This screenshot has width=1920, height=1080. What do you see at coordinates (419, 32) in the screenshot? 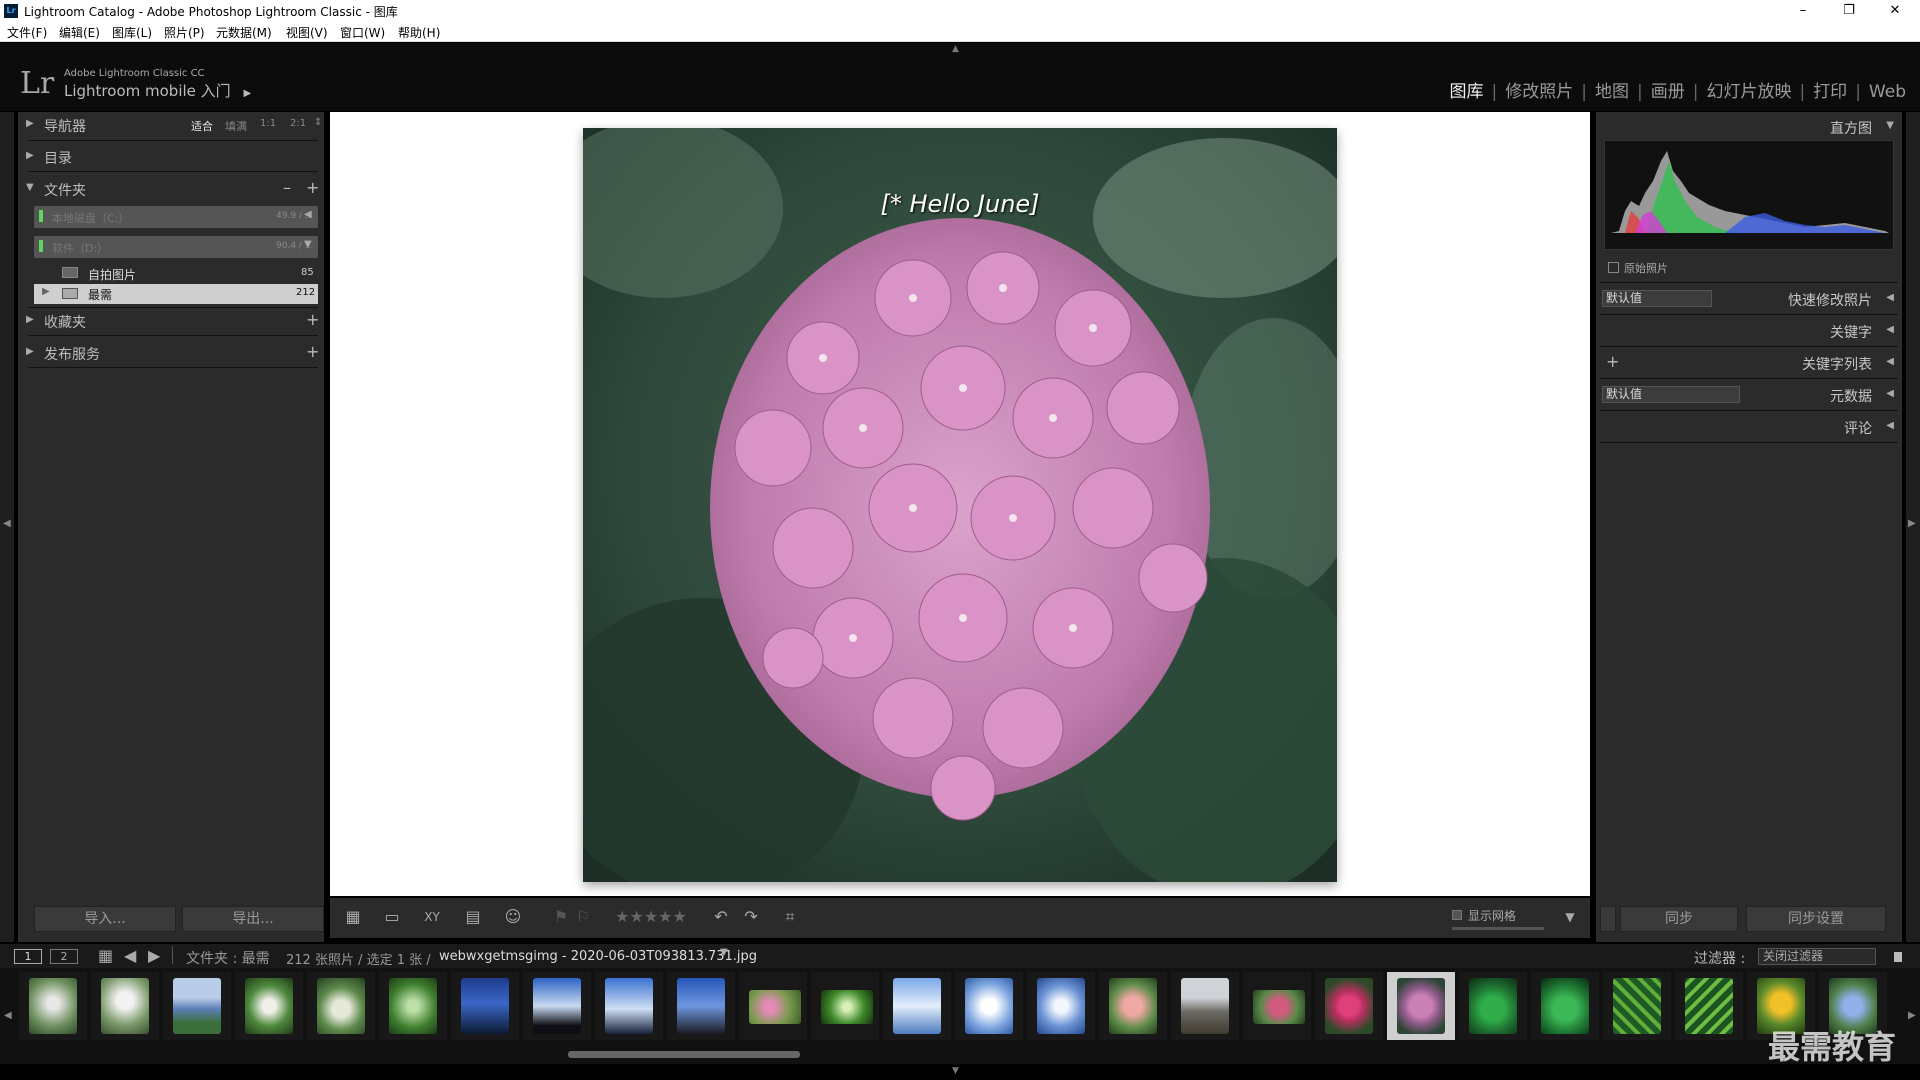
I see `menu-help: 帮助(H)` at bounding box center [419, 32].